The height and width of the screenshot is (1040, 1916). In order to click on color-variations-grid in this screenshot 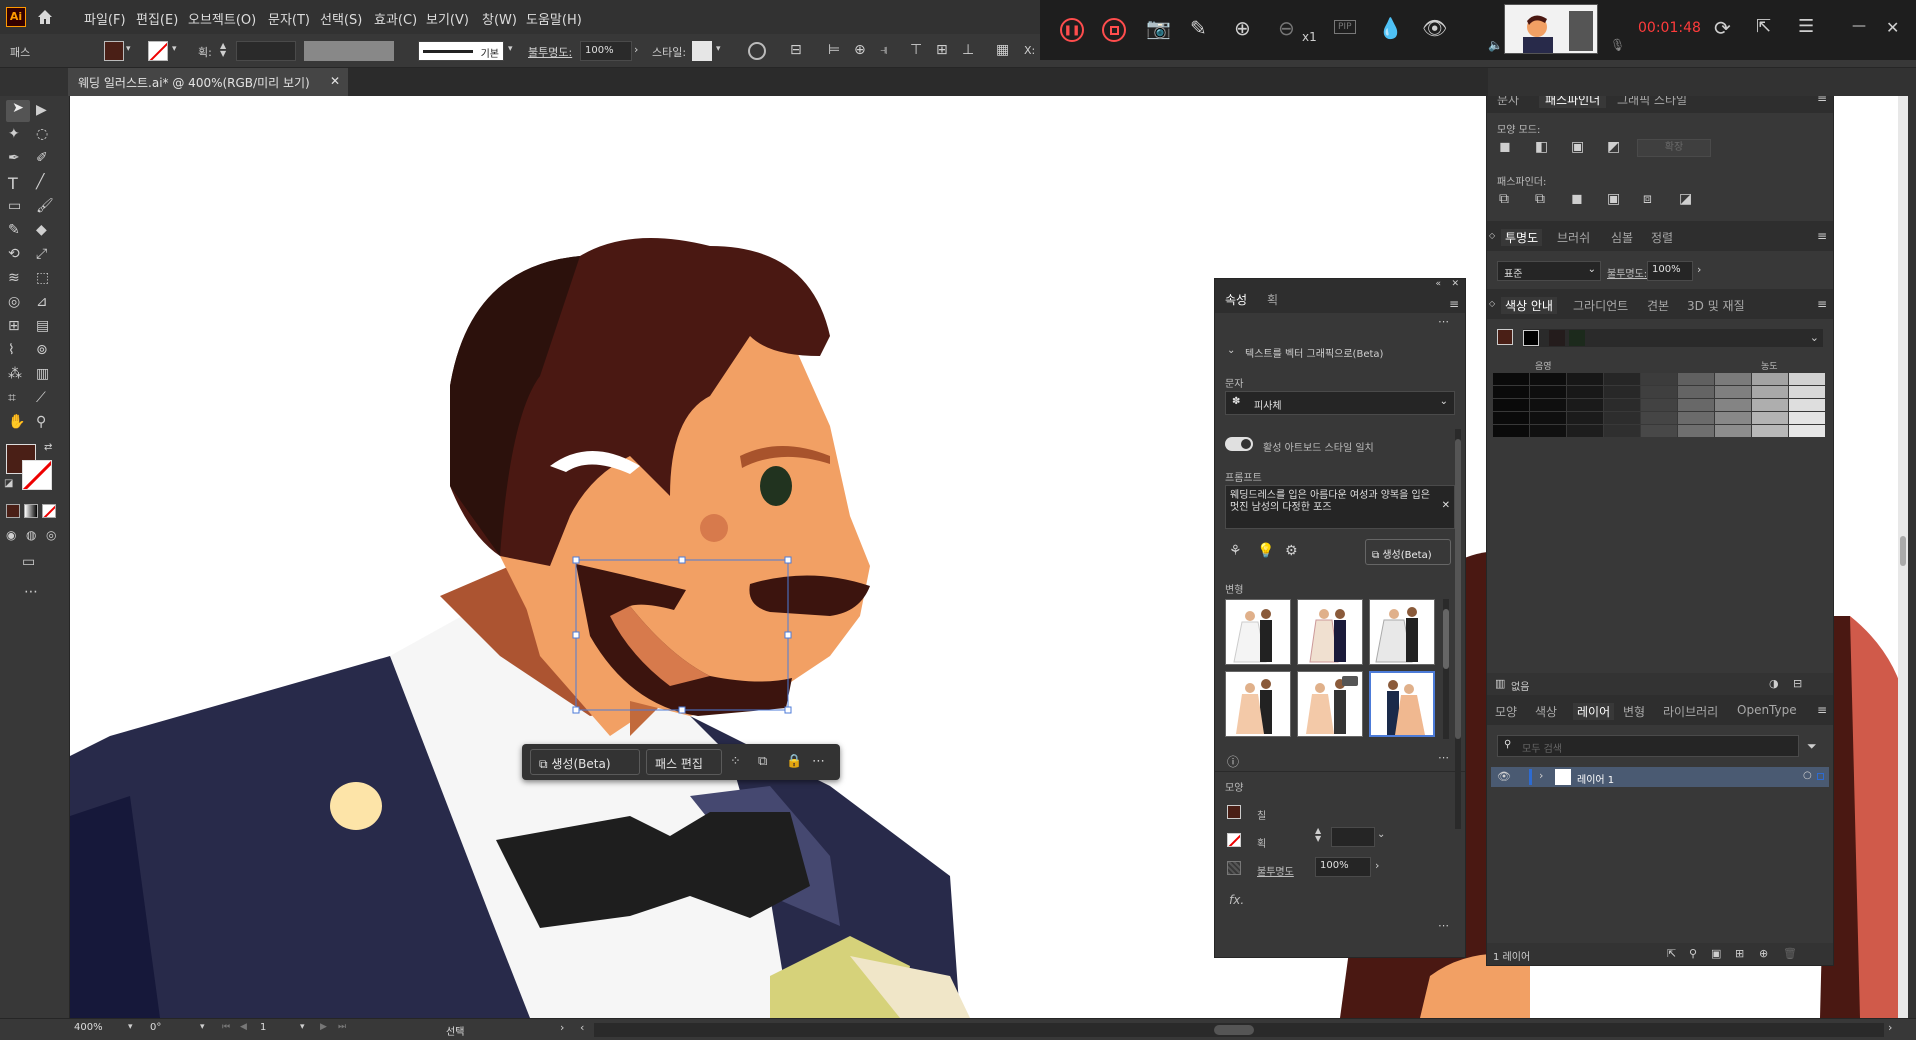, I will do `click(1660, 413)`.